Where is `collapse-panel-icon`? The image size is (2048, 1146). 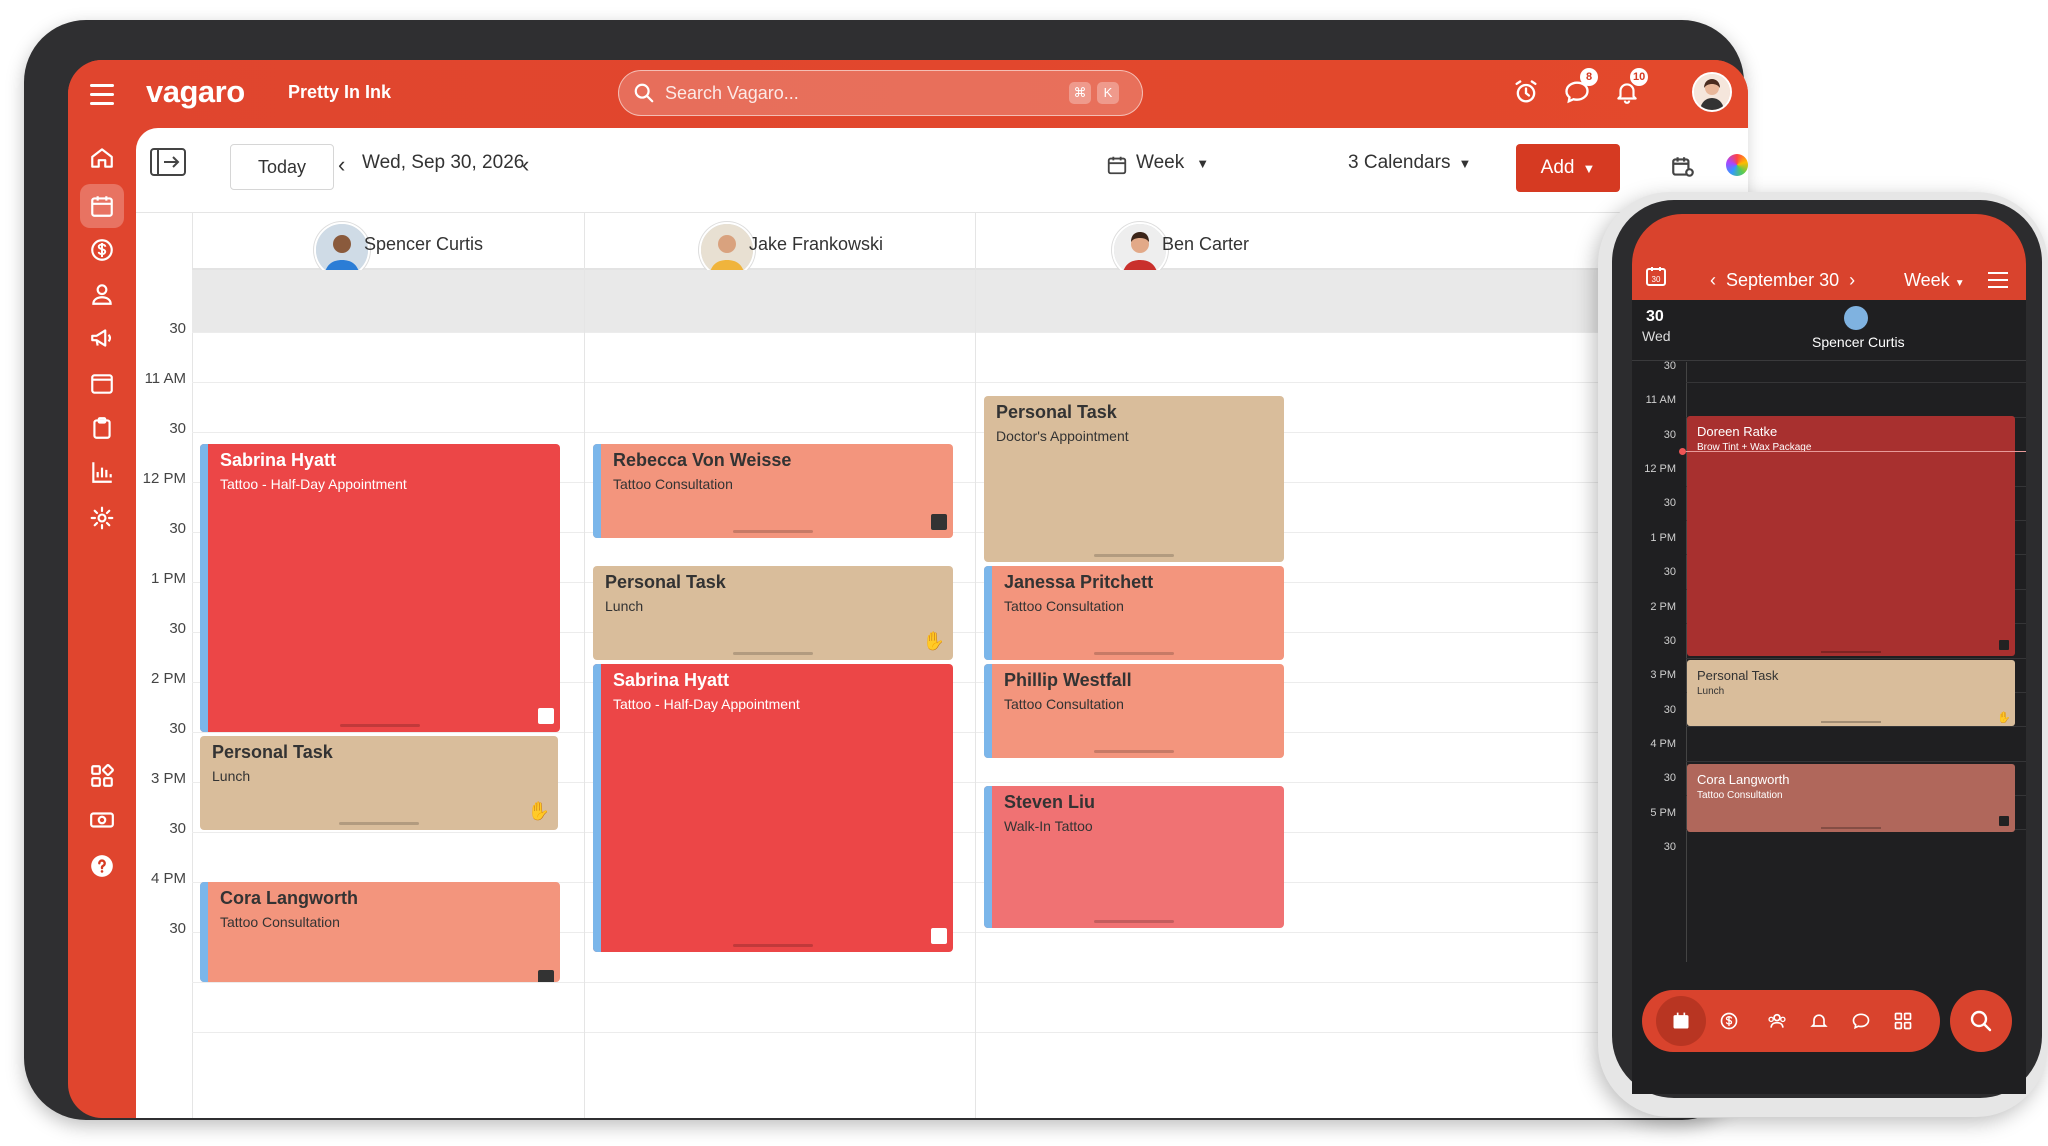 collapse-panel-icon is located at coordinates (168, 162).